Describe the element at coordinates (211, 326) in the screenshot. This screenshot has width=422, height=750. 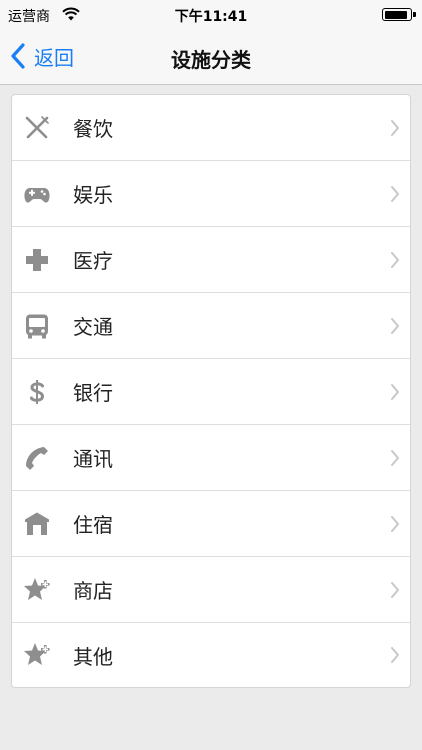
I see `category-row: 交通` at that location.